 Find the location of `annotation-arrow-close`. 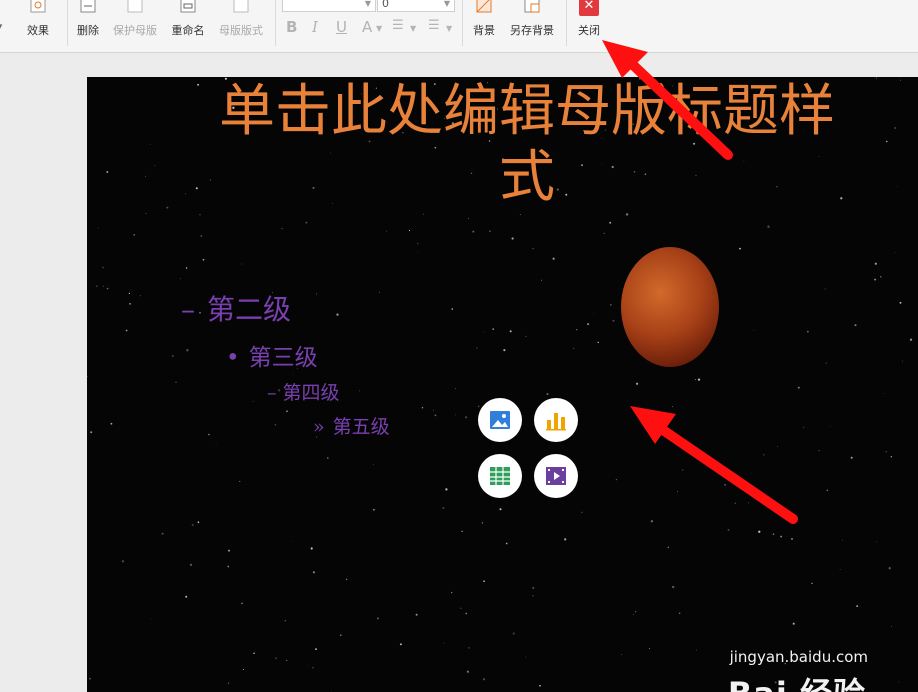

annotation-arrow-close is located at coordinates (667, 100).